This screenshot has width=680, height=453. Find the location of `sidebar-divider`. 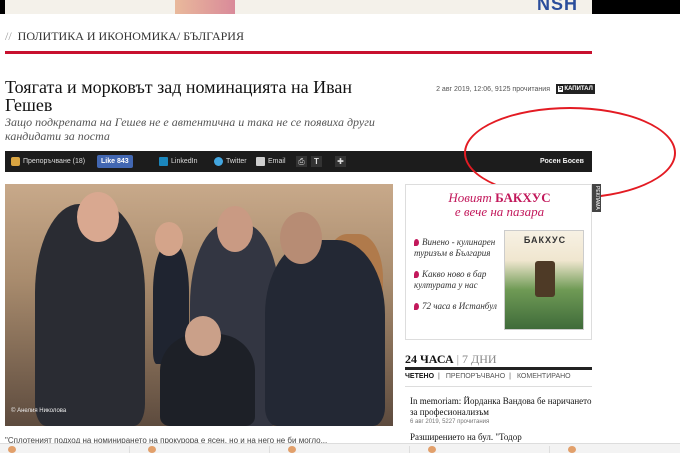

sidebar-divider is located at coordinates (498, 368).